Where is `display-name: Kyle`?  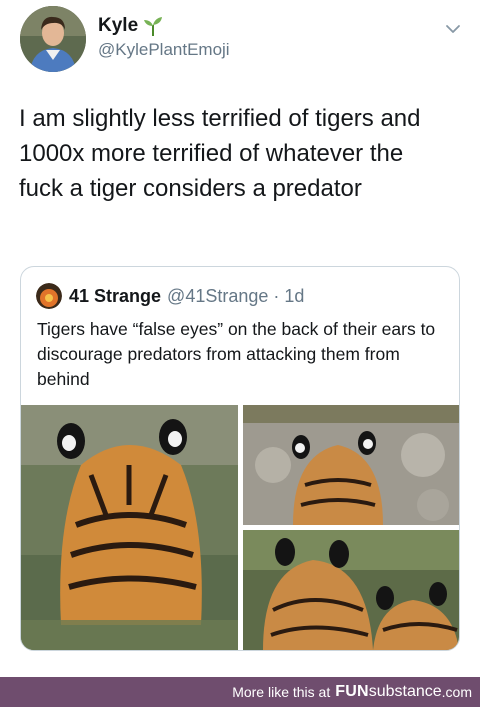
display-name: Kyle is located at coordinates (118, 26).